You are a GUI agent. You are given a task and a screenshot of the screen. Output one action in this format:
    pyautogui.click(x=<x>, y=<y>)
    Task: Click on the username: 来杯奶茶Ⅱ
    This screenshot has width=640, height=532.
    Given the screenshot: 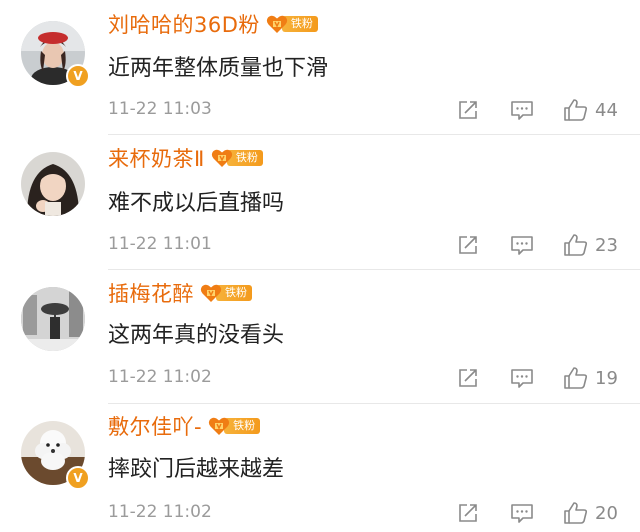 What is the action you would take?
    pyautogui.click(x=156, y=158)
    